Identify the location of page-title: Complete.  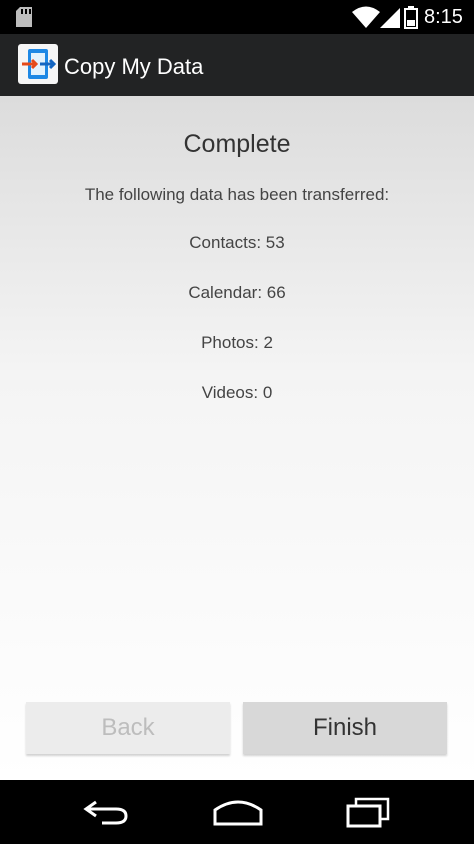
(237, 144).